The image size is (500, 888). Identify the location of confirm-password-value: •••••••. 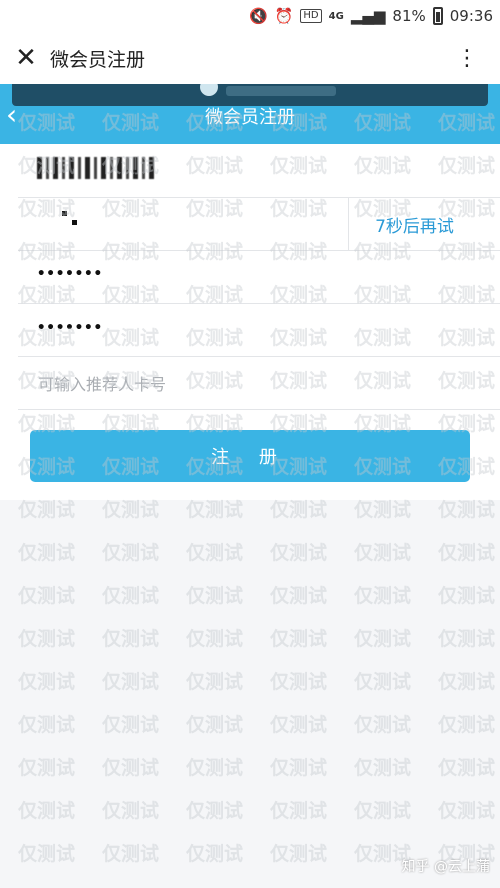
(70, 328).